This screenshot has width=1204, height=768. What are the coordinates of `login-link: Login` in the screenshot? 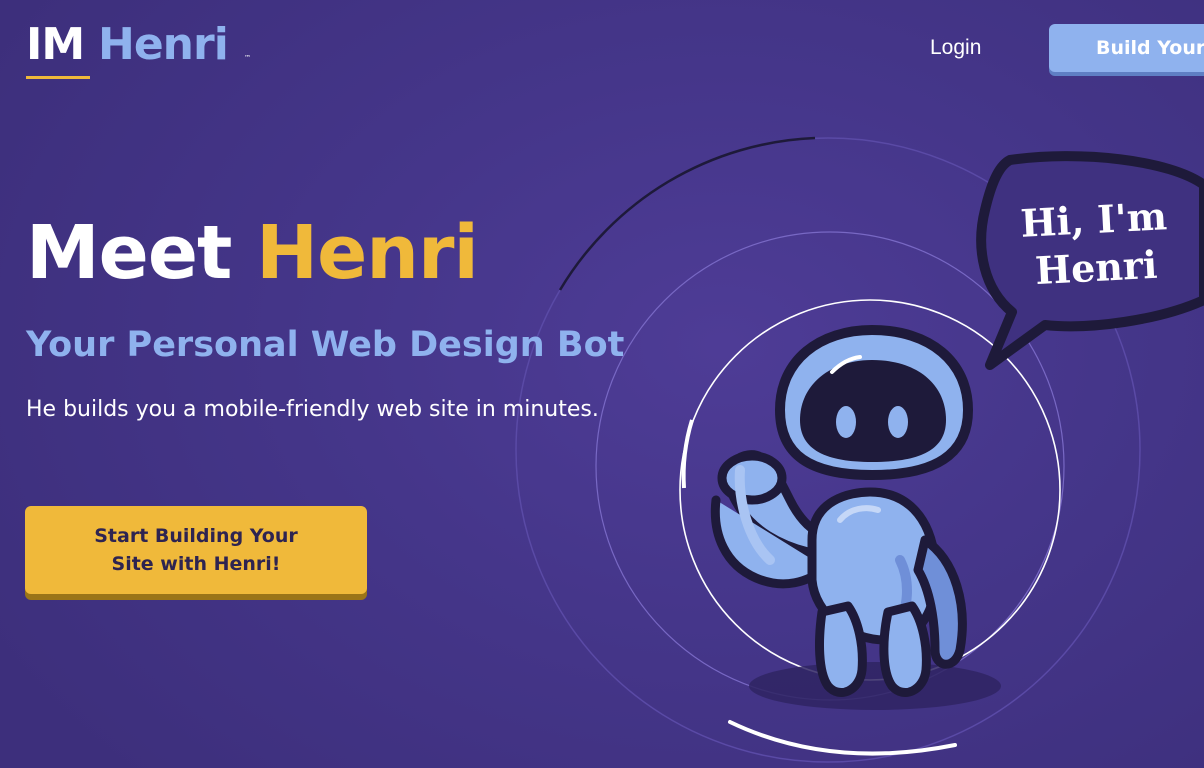 It's located at (955, 48).